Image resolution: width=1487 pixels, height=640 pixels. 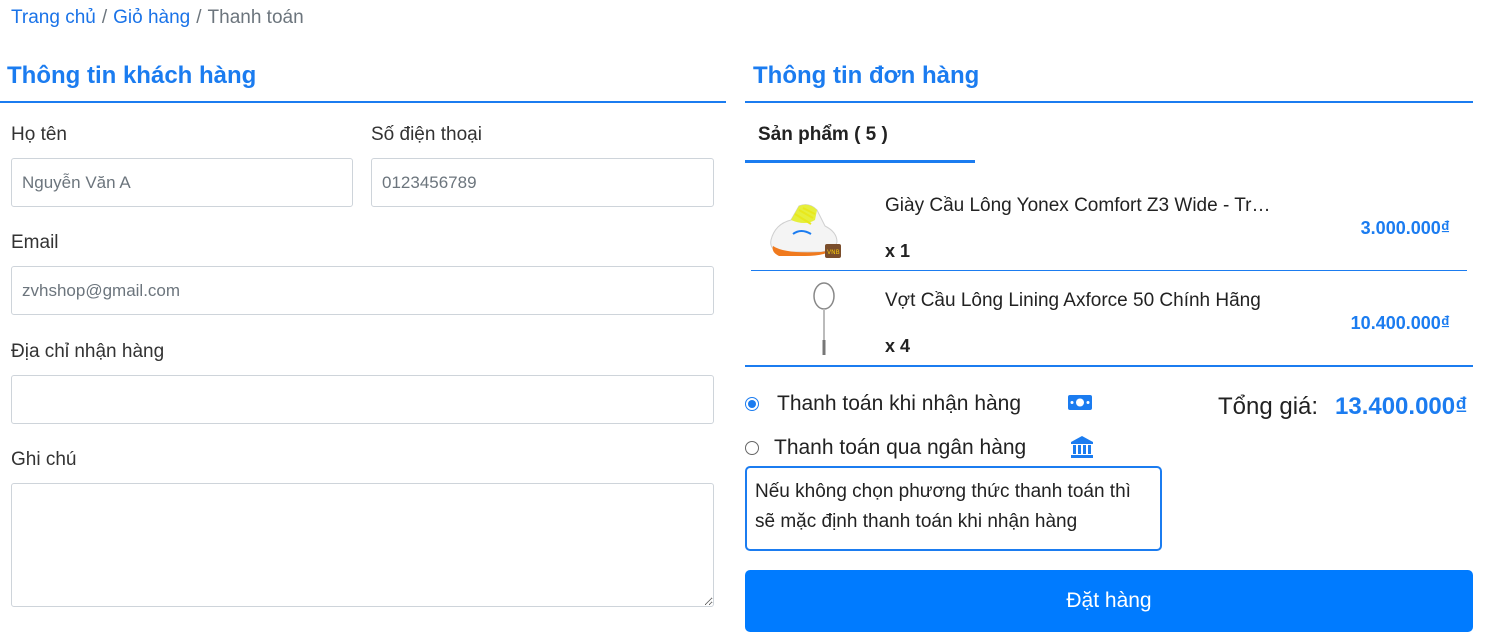 I want to click on breadcrumb-home-link: Trang chủ, so click(x=53, y=18).